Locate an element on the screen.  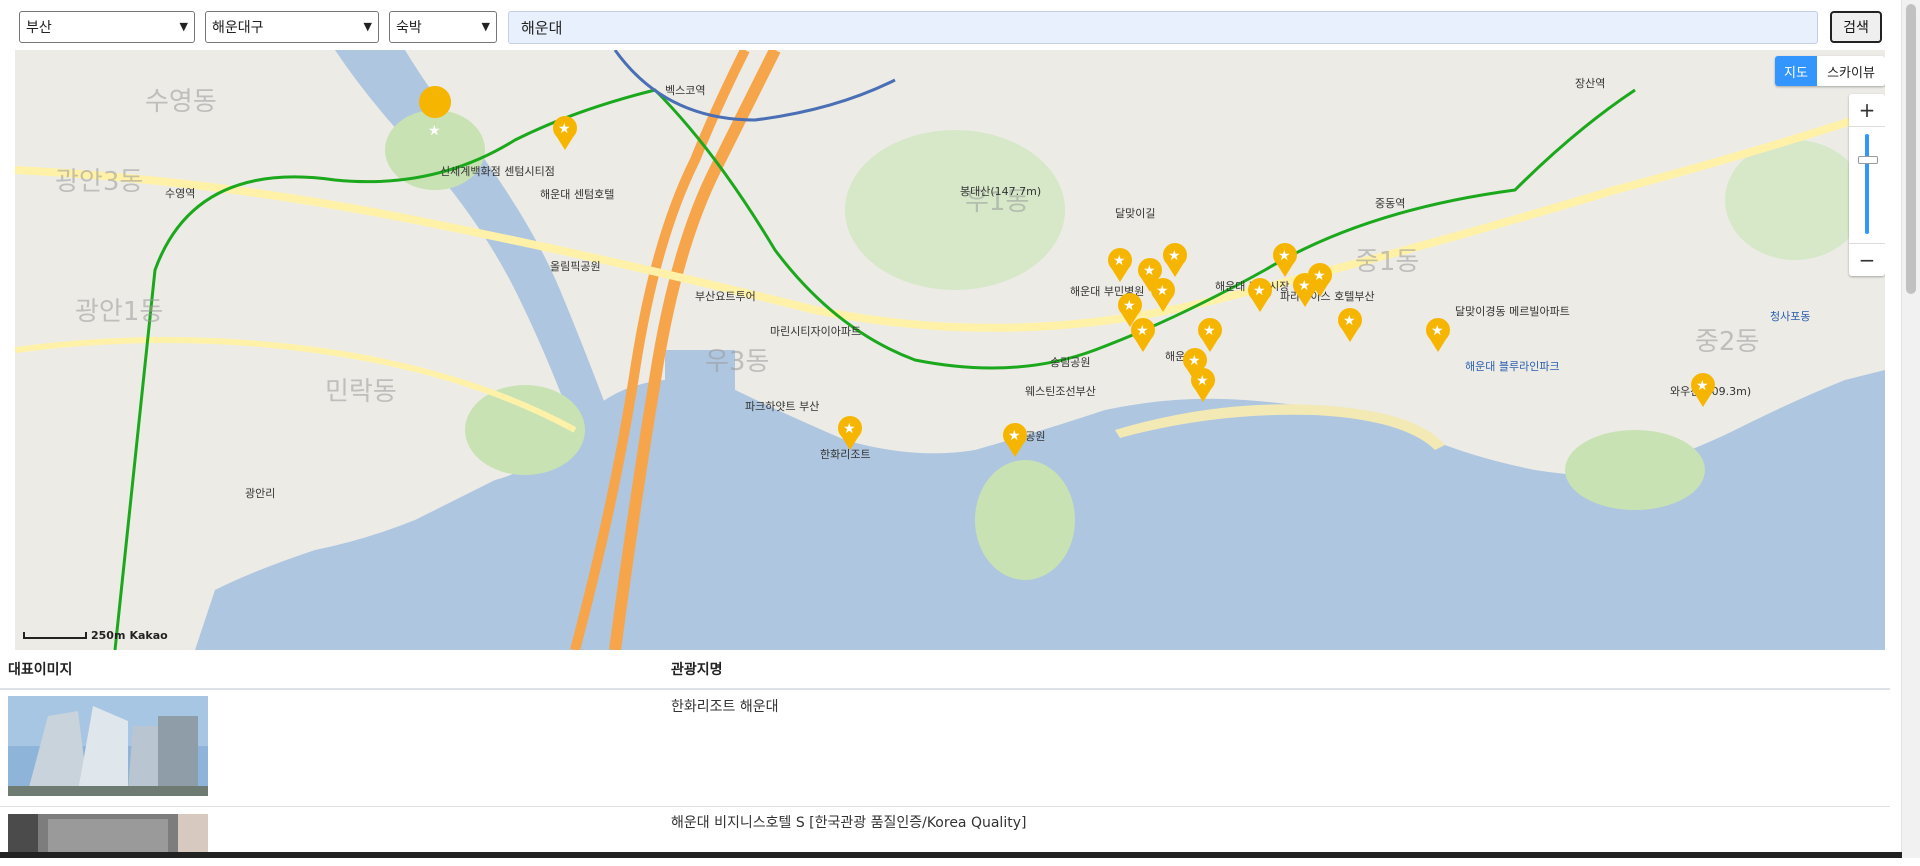
label-jungdong-station: 중동역 is located at coordinates (1390, 203).